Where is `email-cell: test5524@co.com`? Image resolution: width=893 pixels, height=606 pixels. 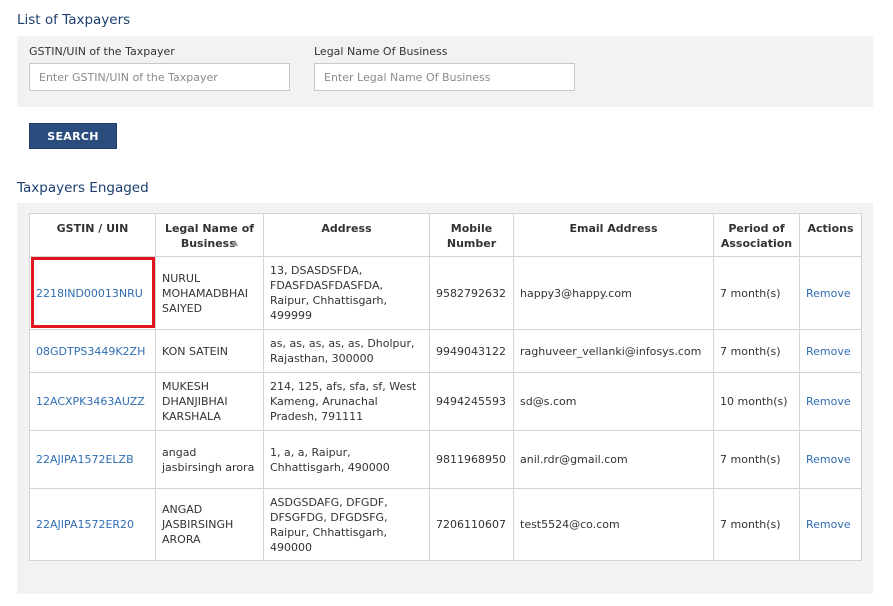
email-cell: test5524@co.com is located at coordinates (613, 524).